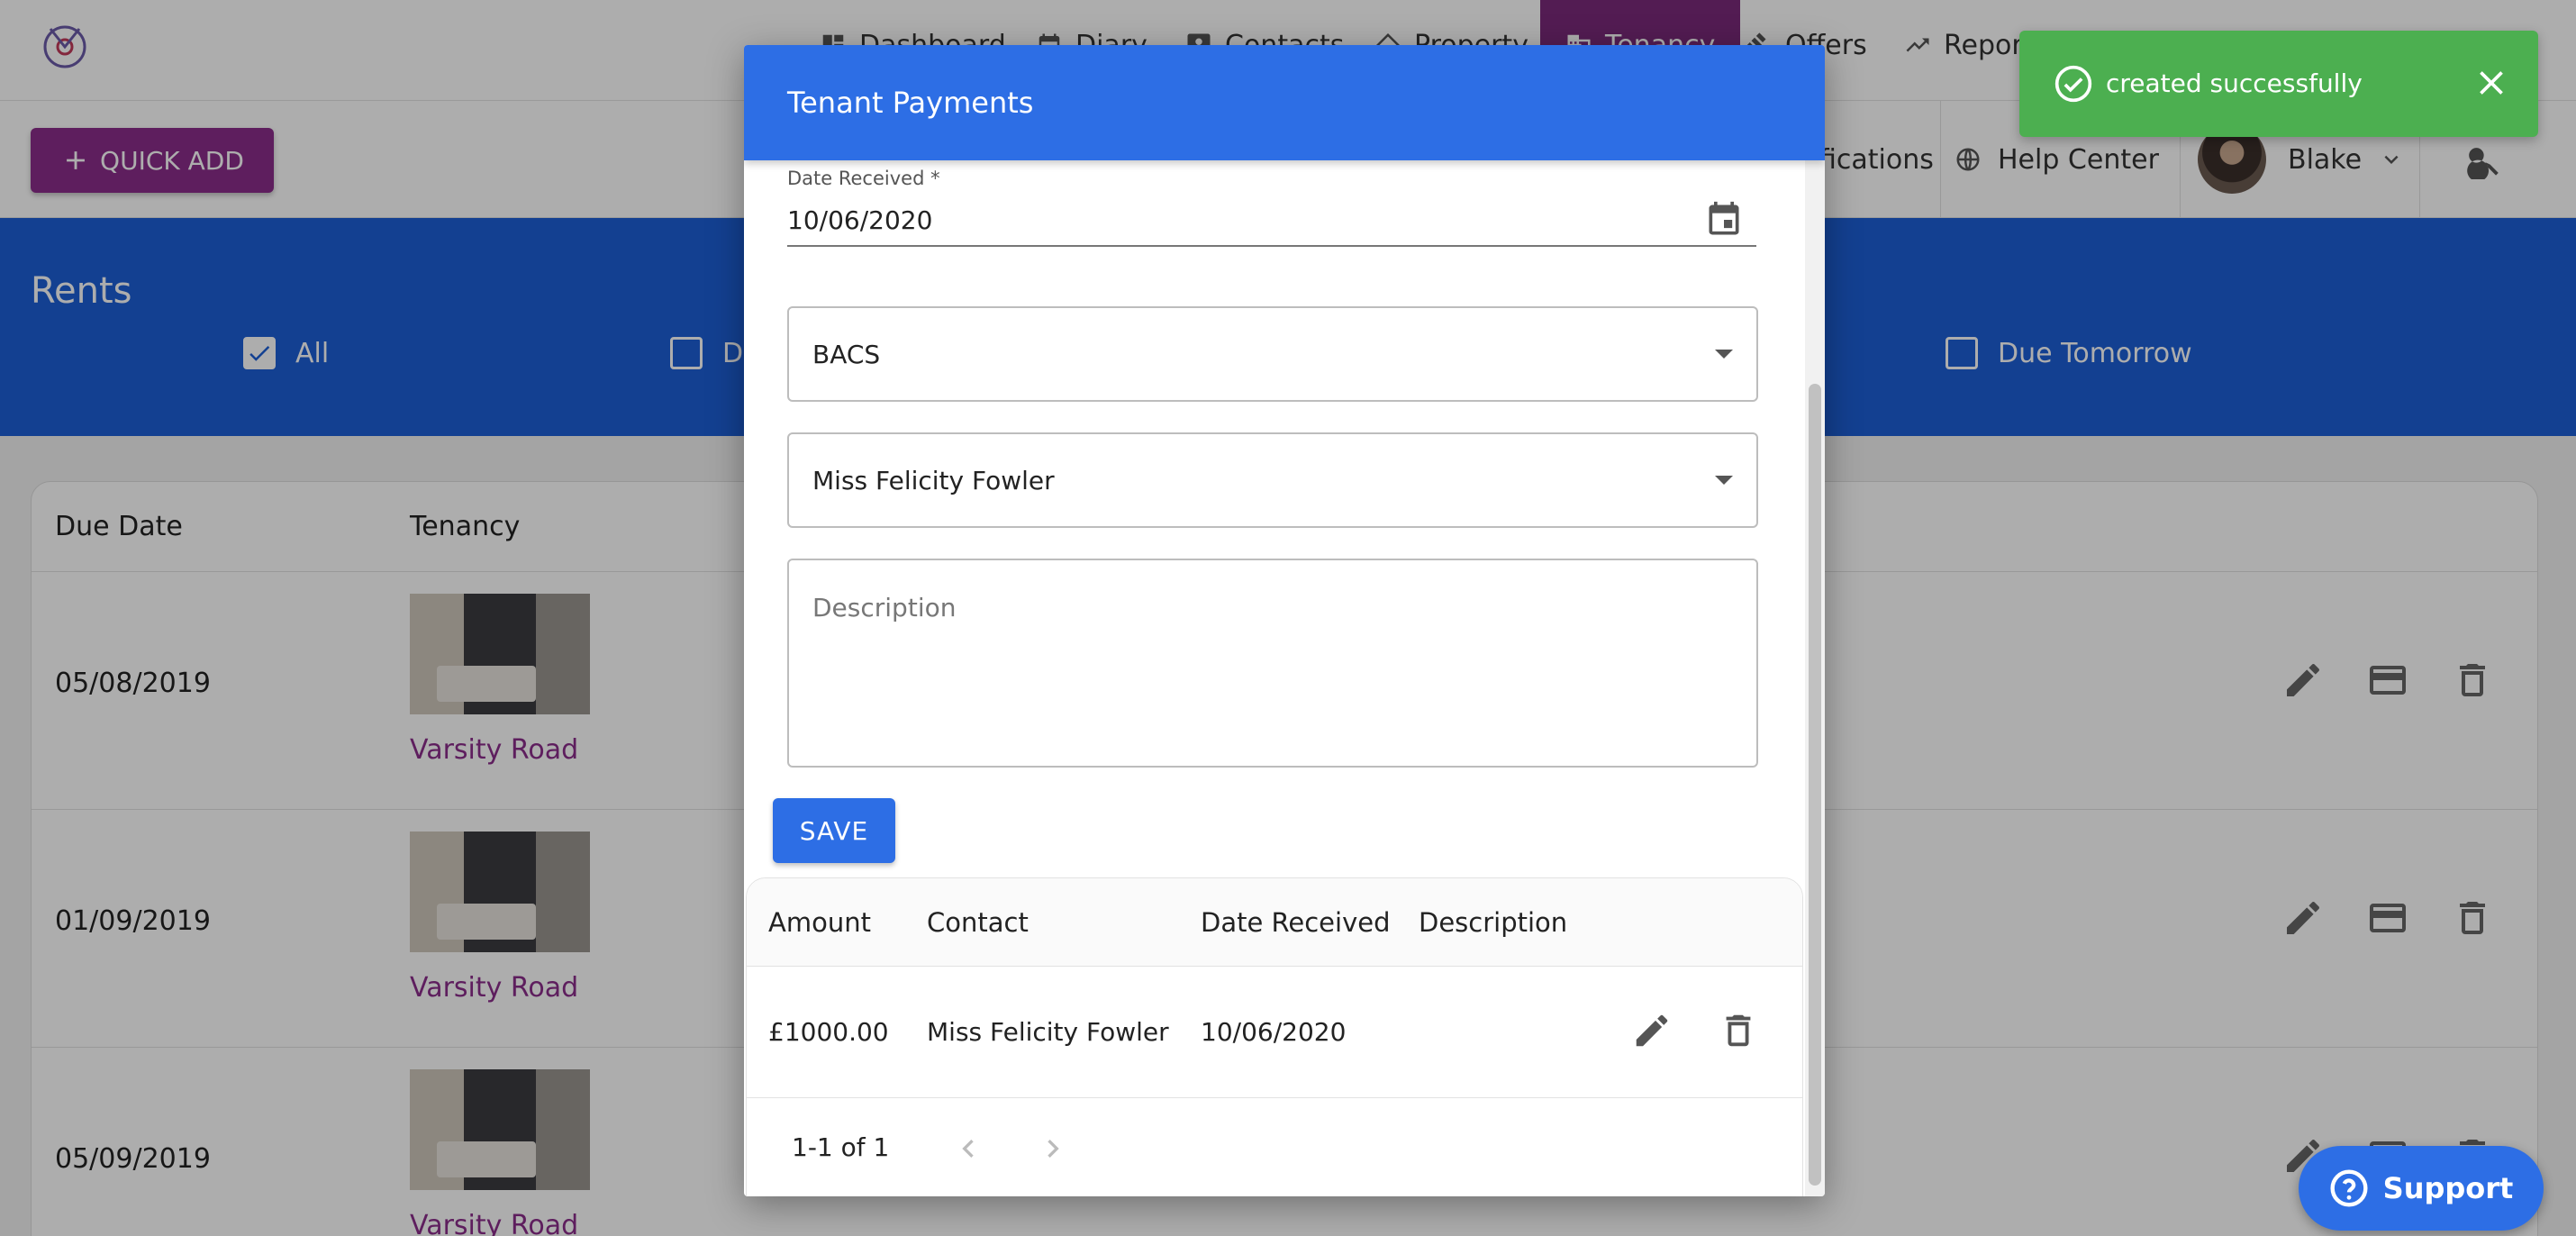 This screenshot has height=1236, width=2576. Describe the element at coordinates (819, 922) in the screenshot. I see `column-header-amount: Amount` at that location.